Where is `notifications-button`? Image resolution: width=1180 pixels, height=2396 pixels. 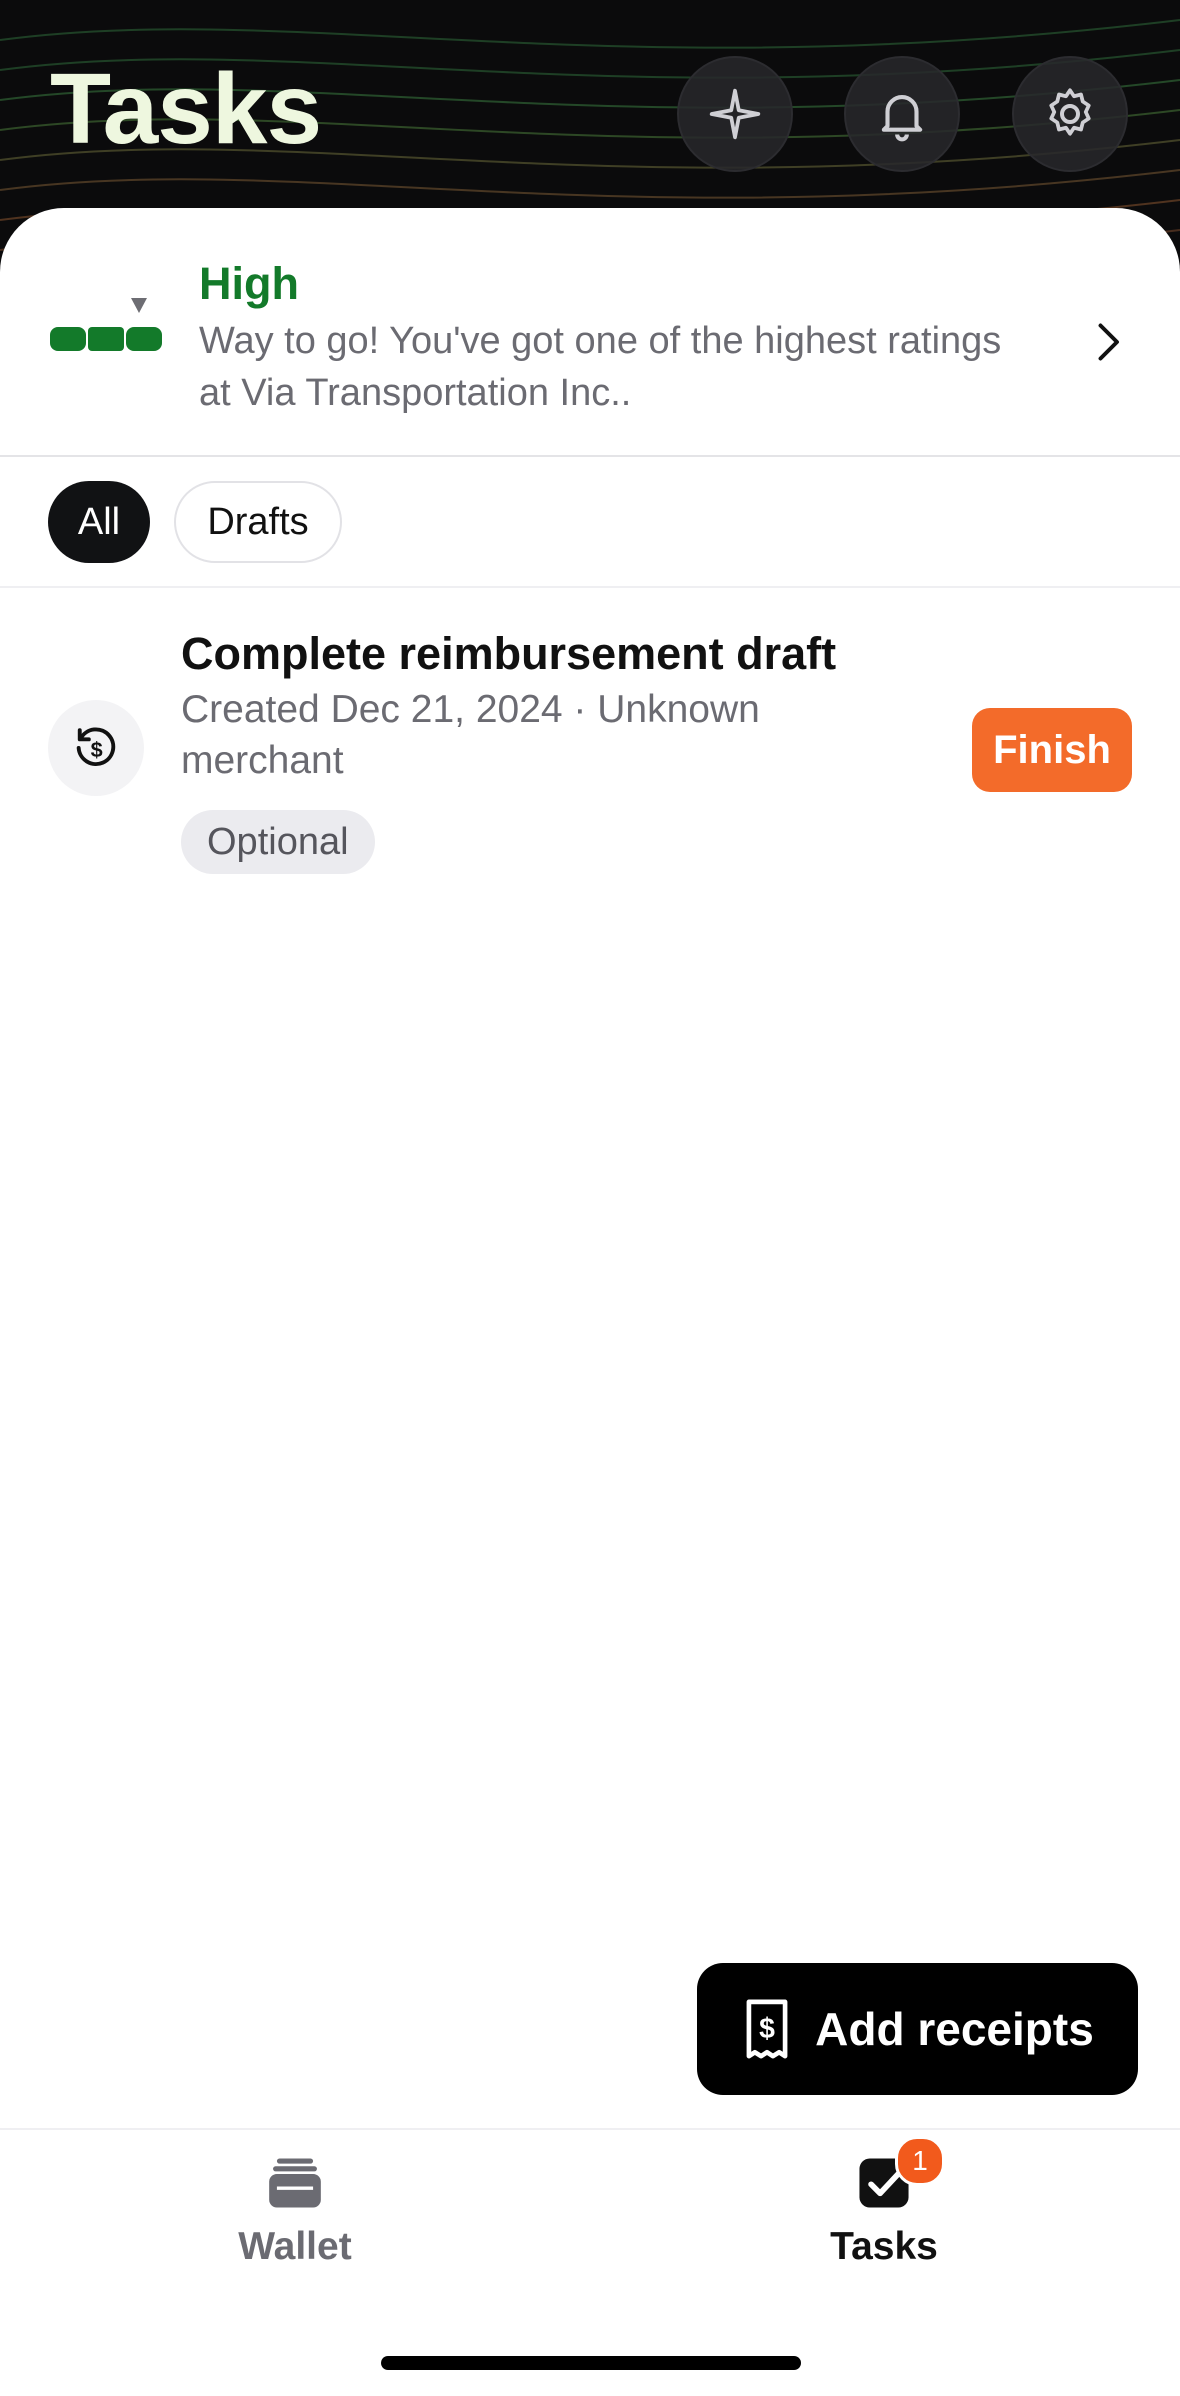 notifications-button is located at coordinates (902, 114).